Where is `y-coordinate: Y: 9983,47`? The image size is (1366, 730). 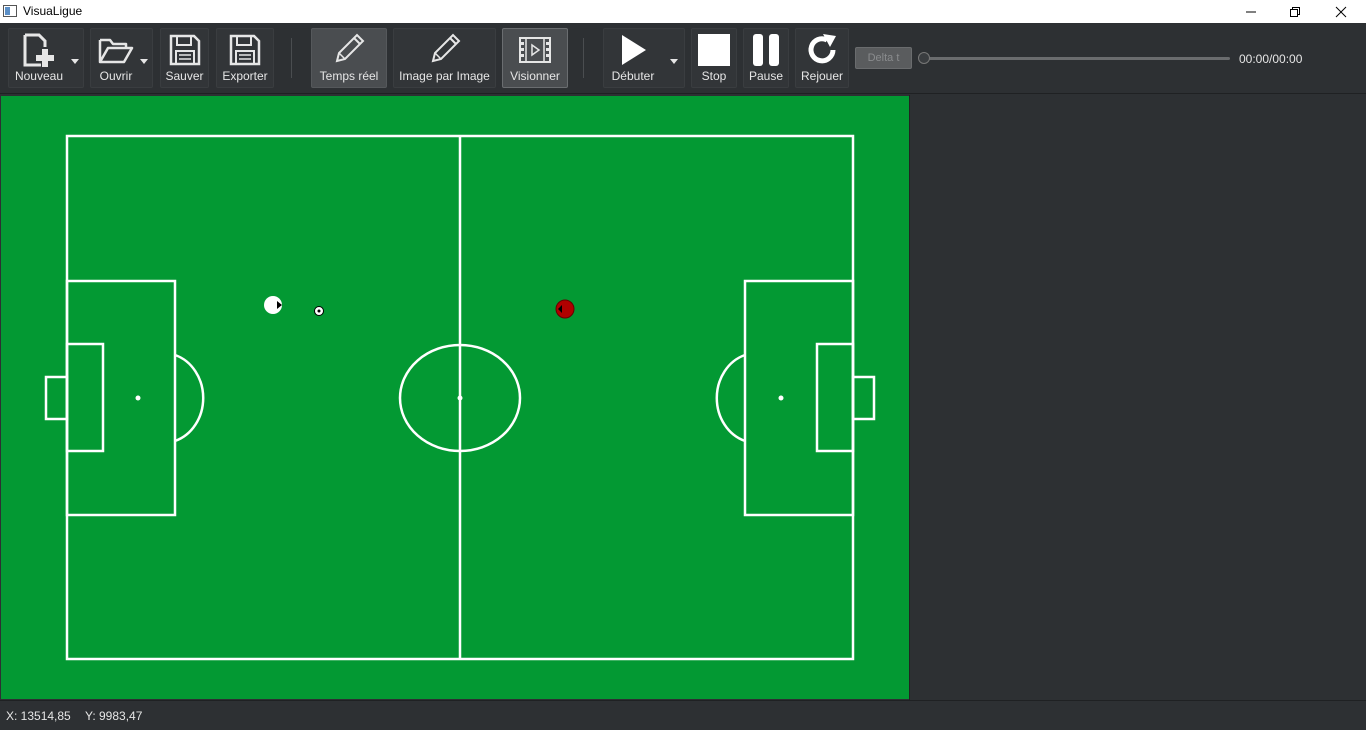 y-coordinate: Y: 9983,47 is located at coordinates (114, 716).